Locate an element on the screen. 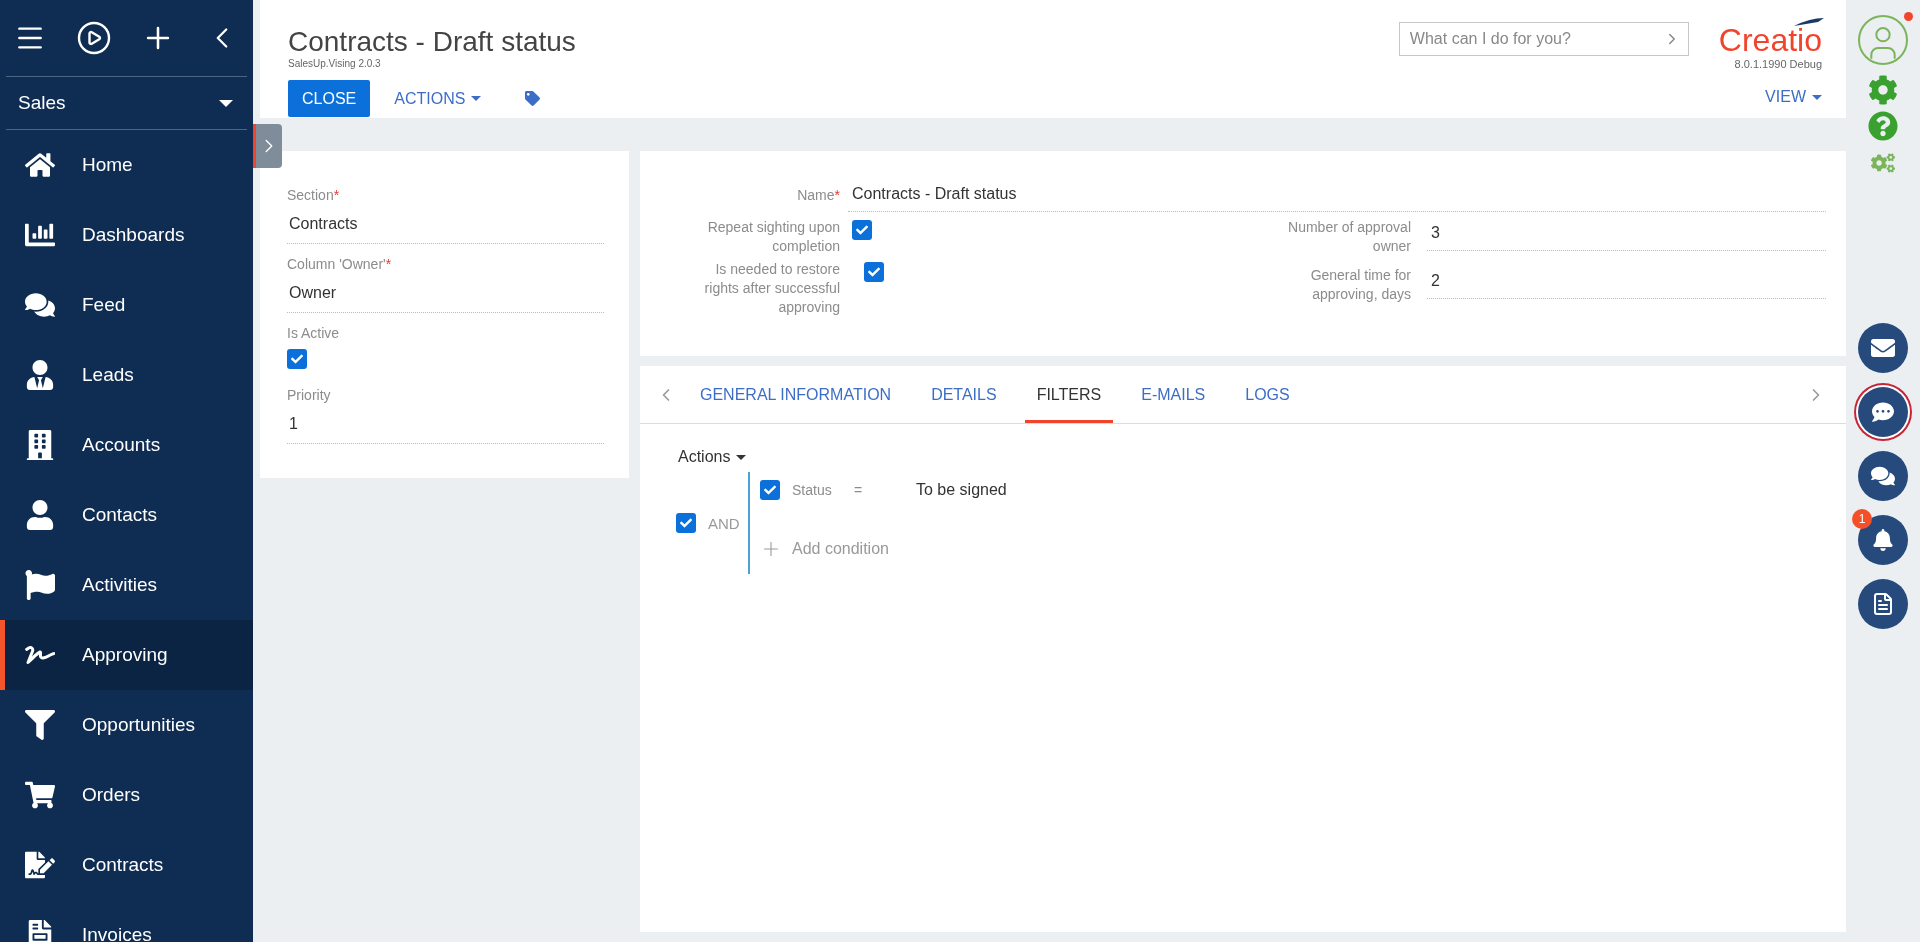 The height and width of the screenshot is (942, 1920). field-label: Column 'Owner'* is located at coordinates (340, 264).